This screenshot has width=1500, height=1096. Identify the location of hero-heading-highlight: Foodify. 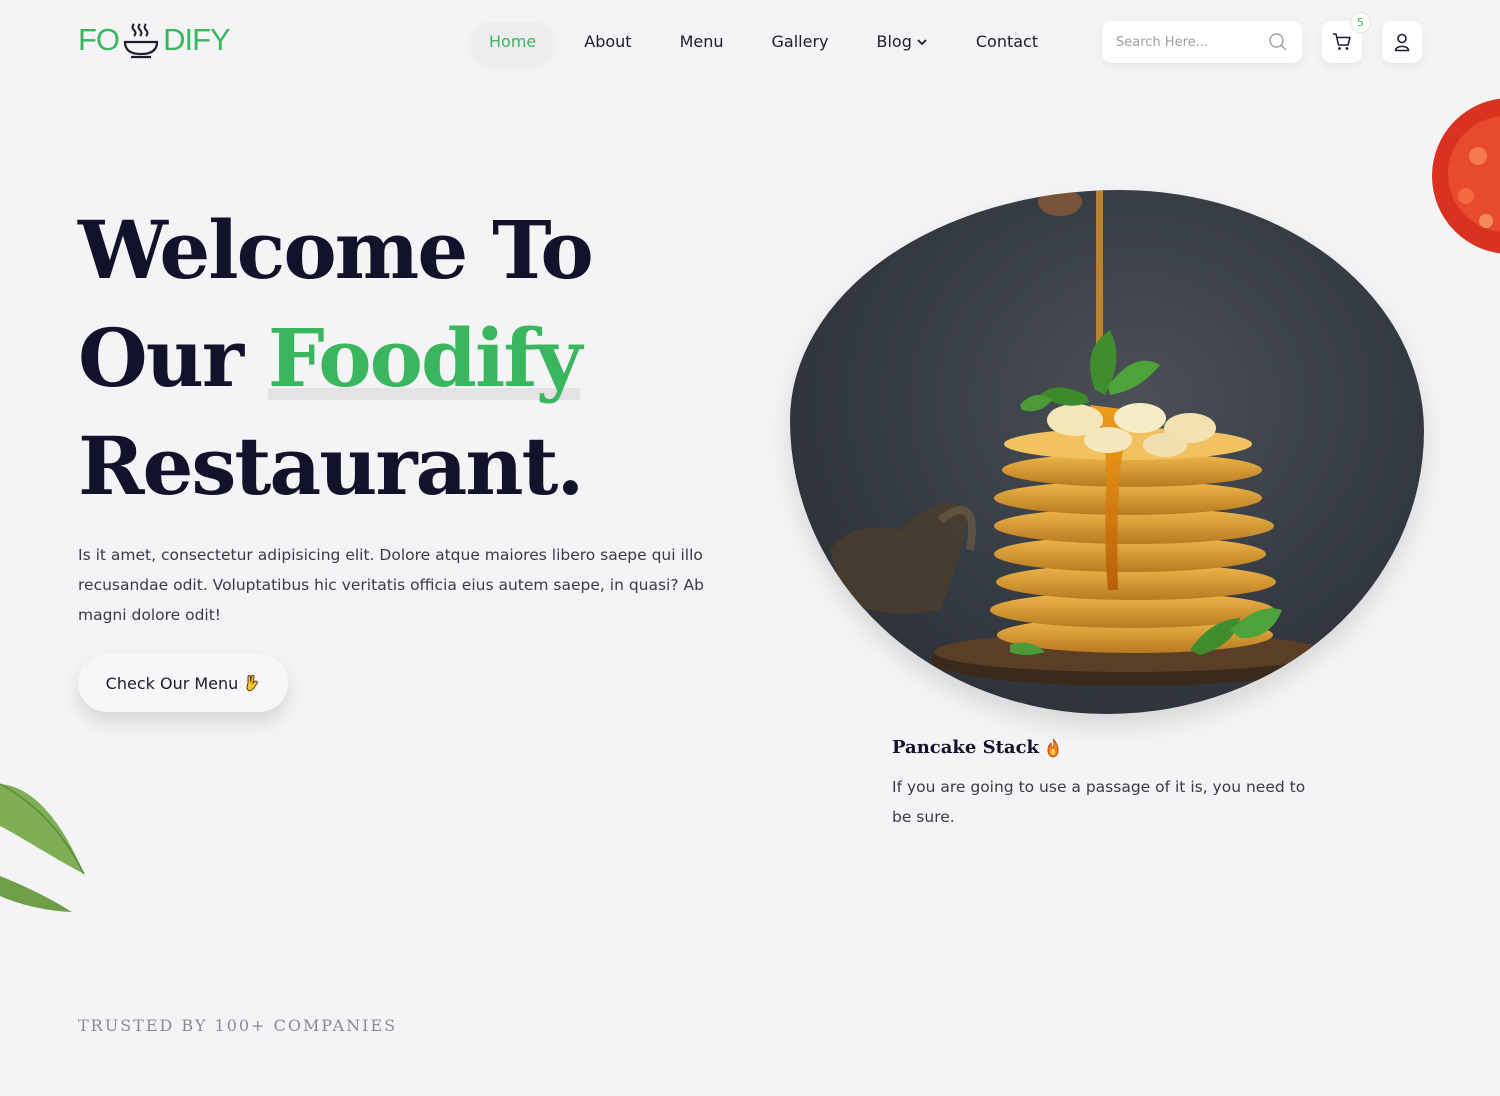
(424, 358).